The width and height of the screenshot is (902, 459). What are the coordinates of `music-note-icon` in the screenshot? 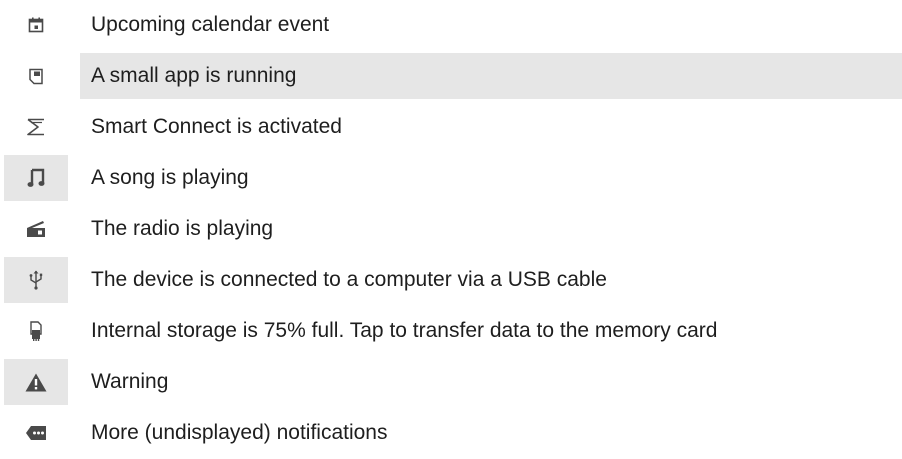 It's located at (36, 178).